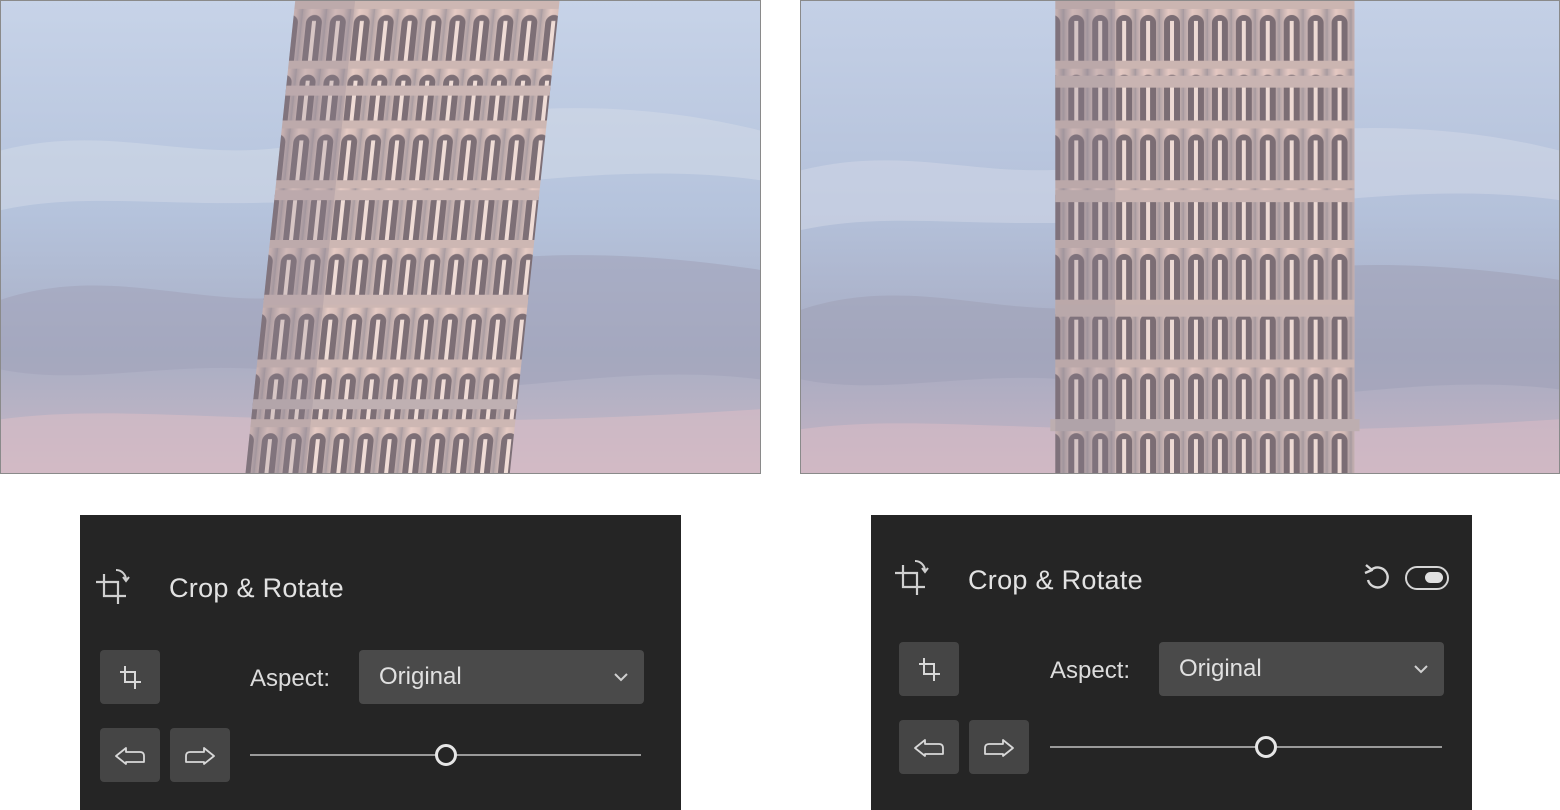  I want to click on reset-icon, so click(1376, 577).